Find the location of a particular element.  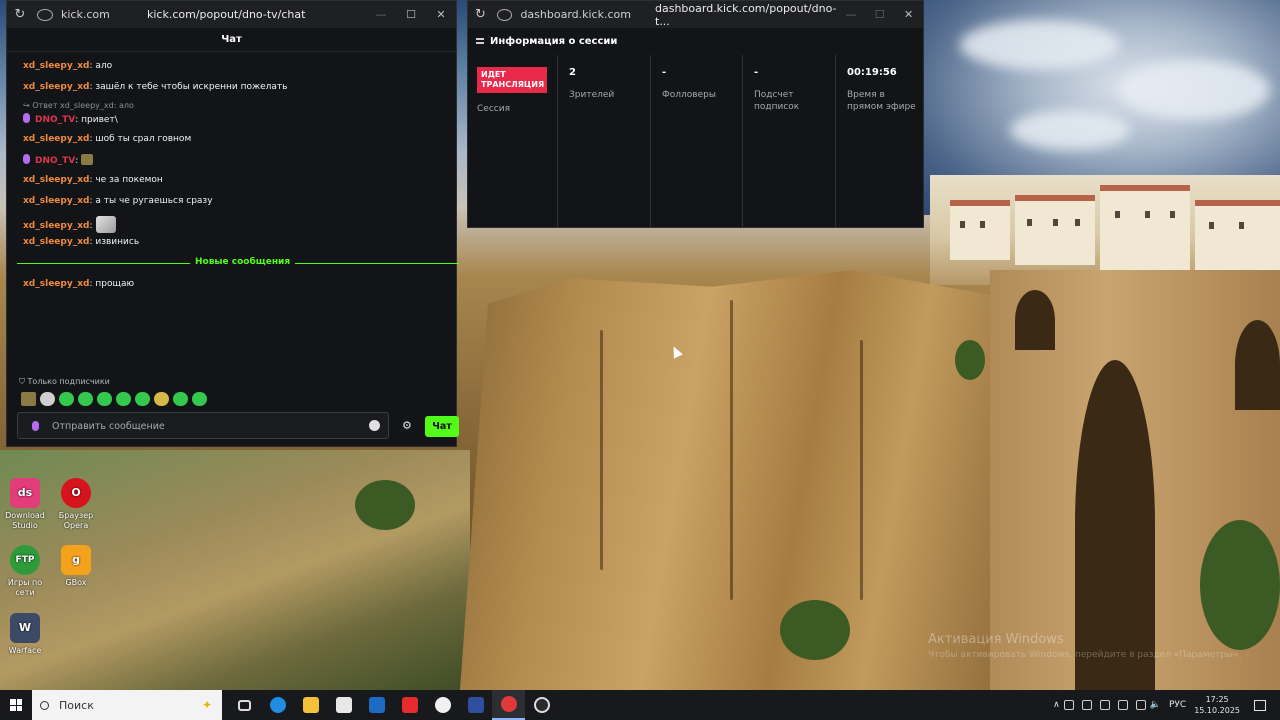

taskbar-yandex-browser is located at coordinates (442, 705).